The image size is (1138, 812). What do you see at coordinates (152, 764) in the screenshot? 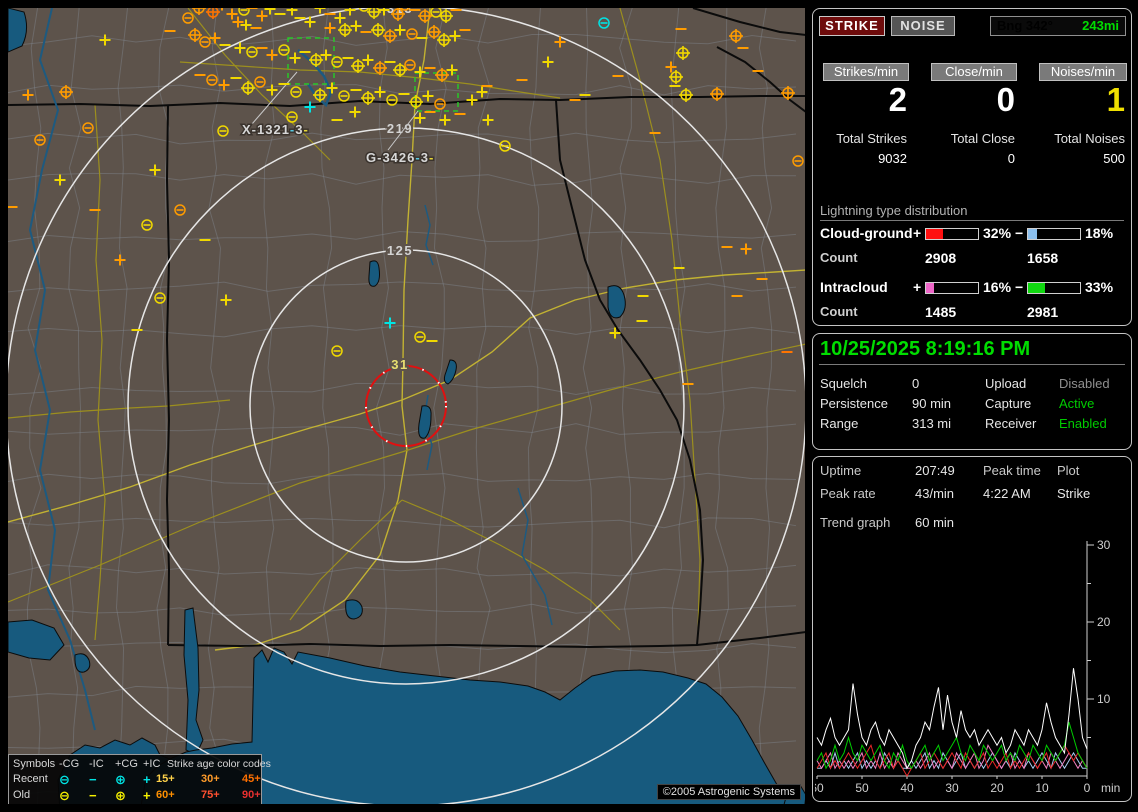
I see `legend-header: +IC` at bounding box center [152, 764].